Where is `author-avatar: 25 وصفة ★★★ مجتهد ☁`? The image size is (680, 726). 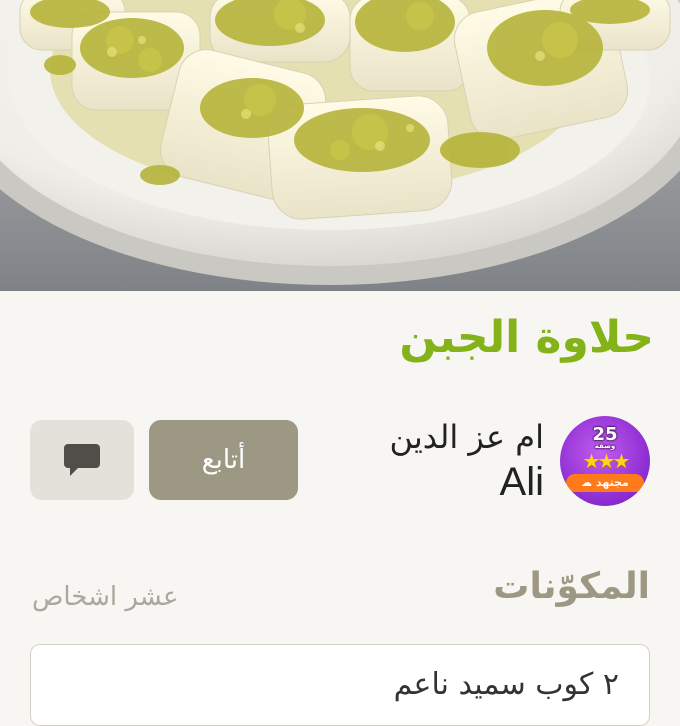
author-avatar: 25 وصفة ★★★ مجتهد ☁ is located at coordinates (605, 461).